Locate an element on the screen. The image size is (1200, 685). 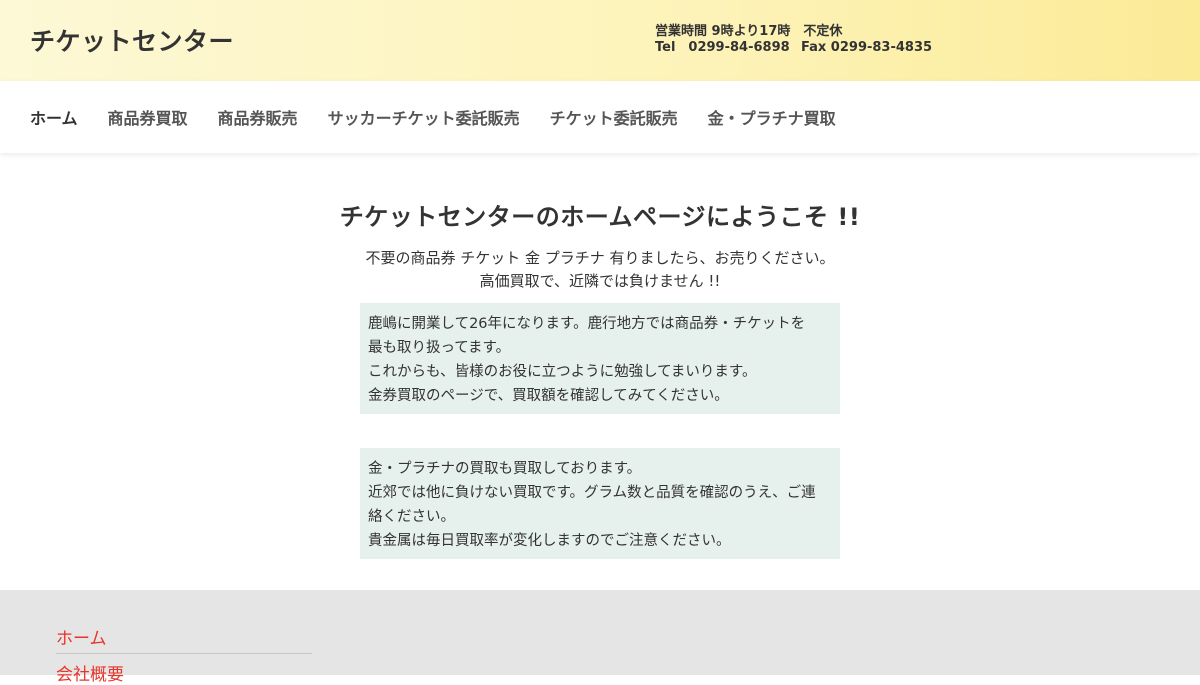
footer-link-home: ホーム is located at coordinates (81, 636).